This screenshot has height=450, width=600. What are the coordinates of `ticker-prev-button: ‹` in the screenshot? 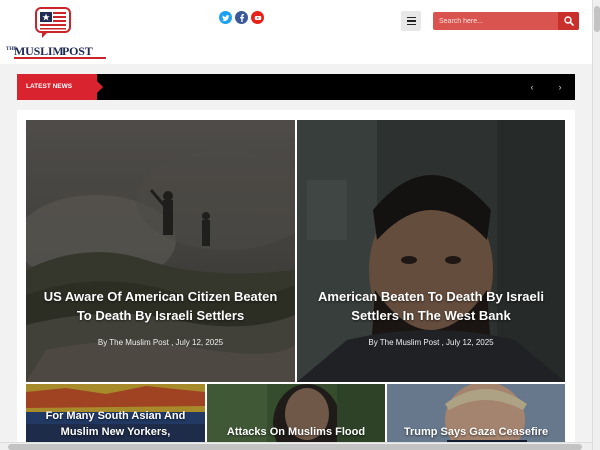 It's located at (532, 87).